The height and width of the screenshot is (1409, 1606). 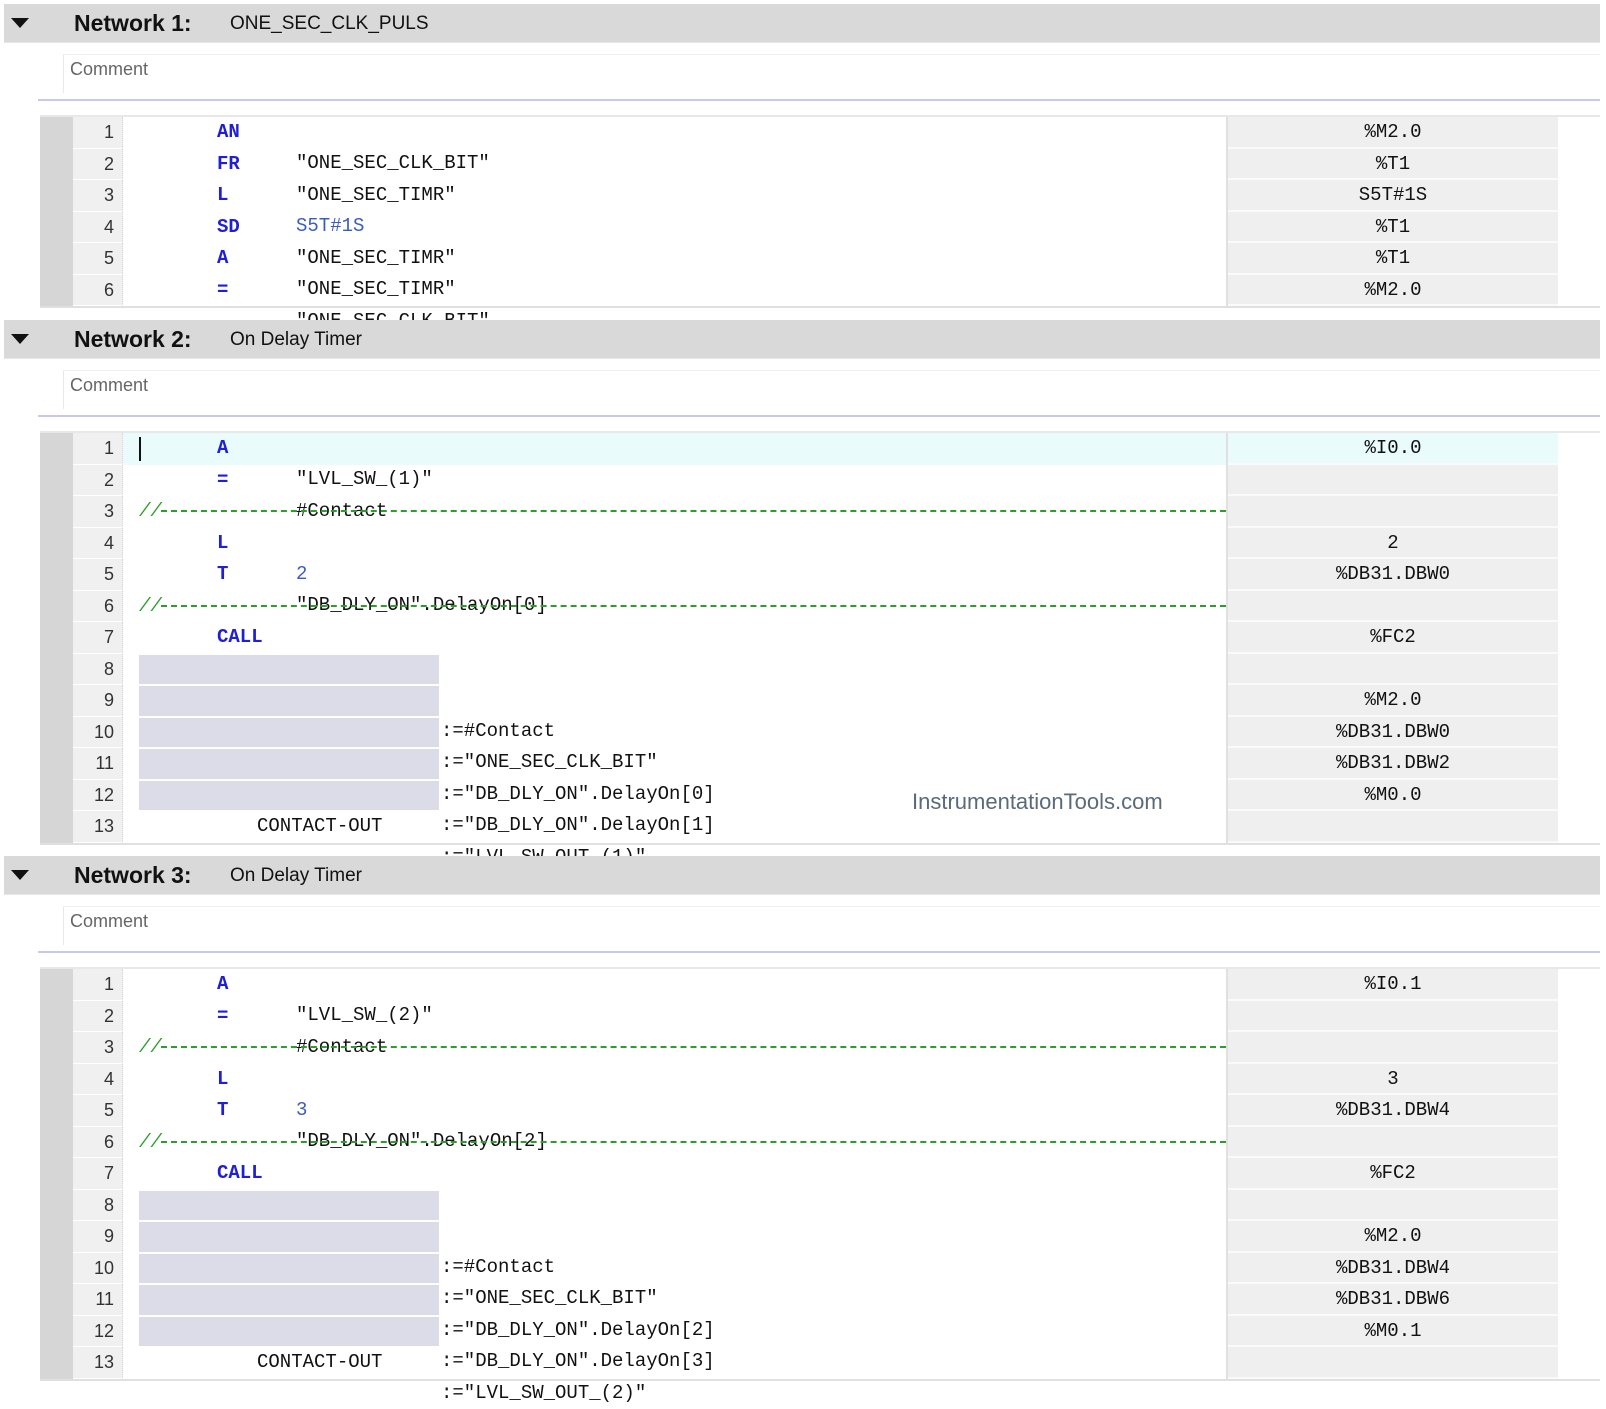 What do you see at coordinates (1393, 638) in the screenshot?
I see `address-cell: %FC2` at bounding box center [1393, 638].